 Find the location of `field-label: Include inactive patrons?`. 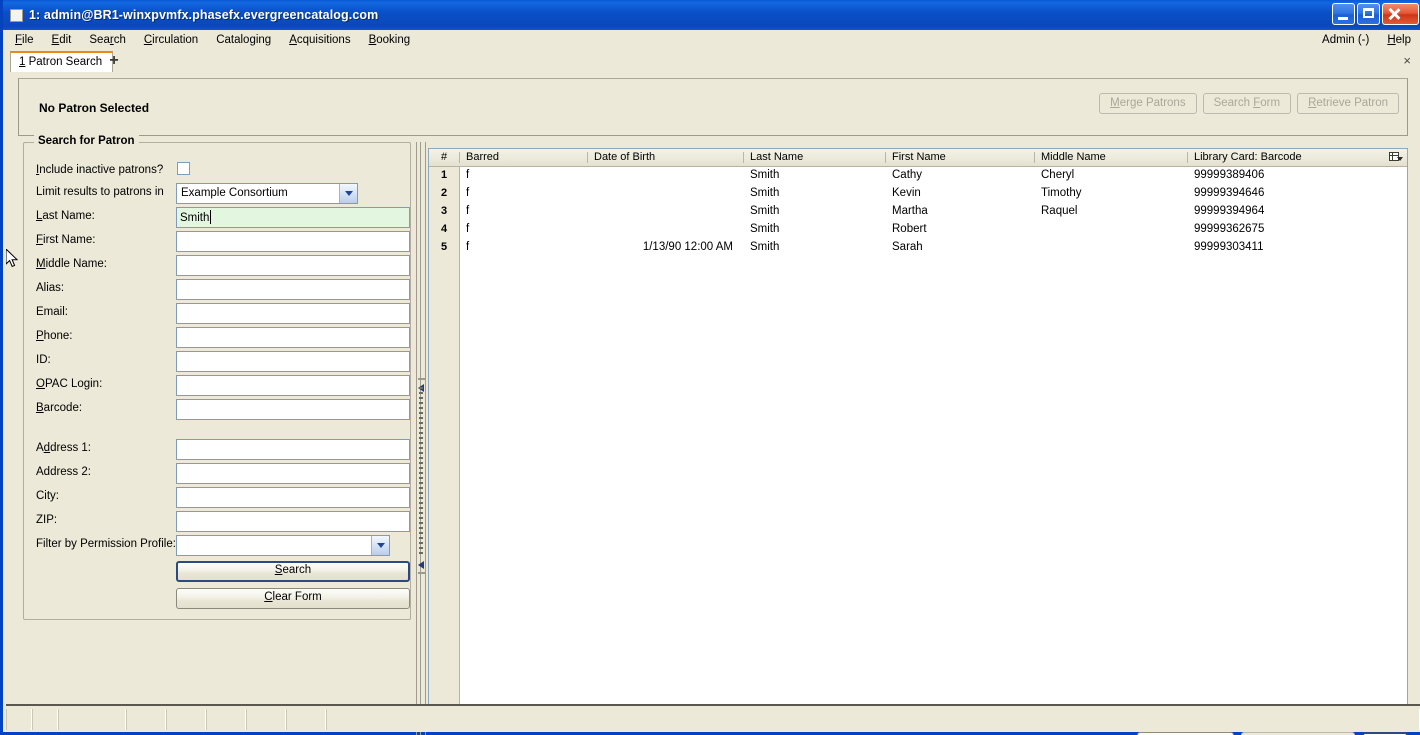

field-label: Include inactive patrons? is located at coordinates (100, 170).